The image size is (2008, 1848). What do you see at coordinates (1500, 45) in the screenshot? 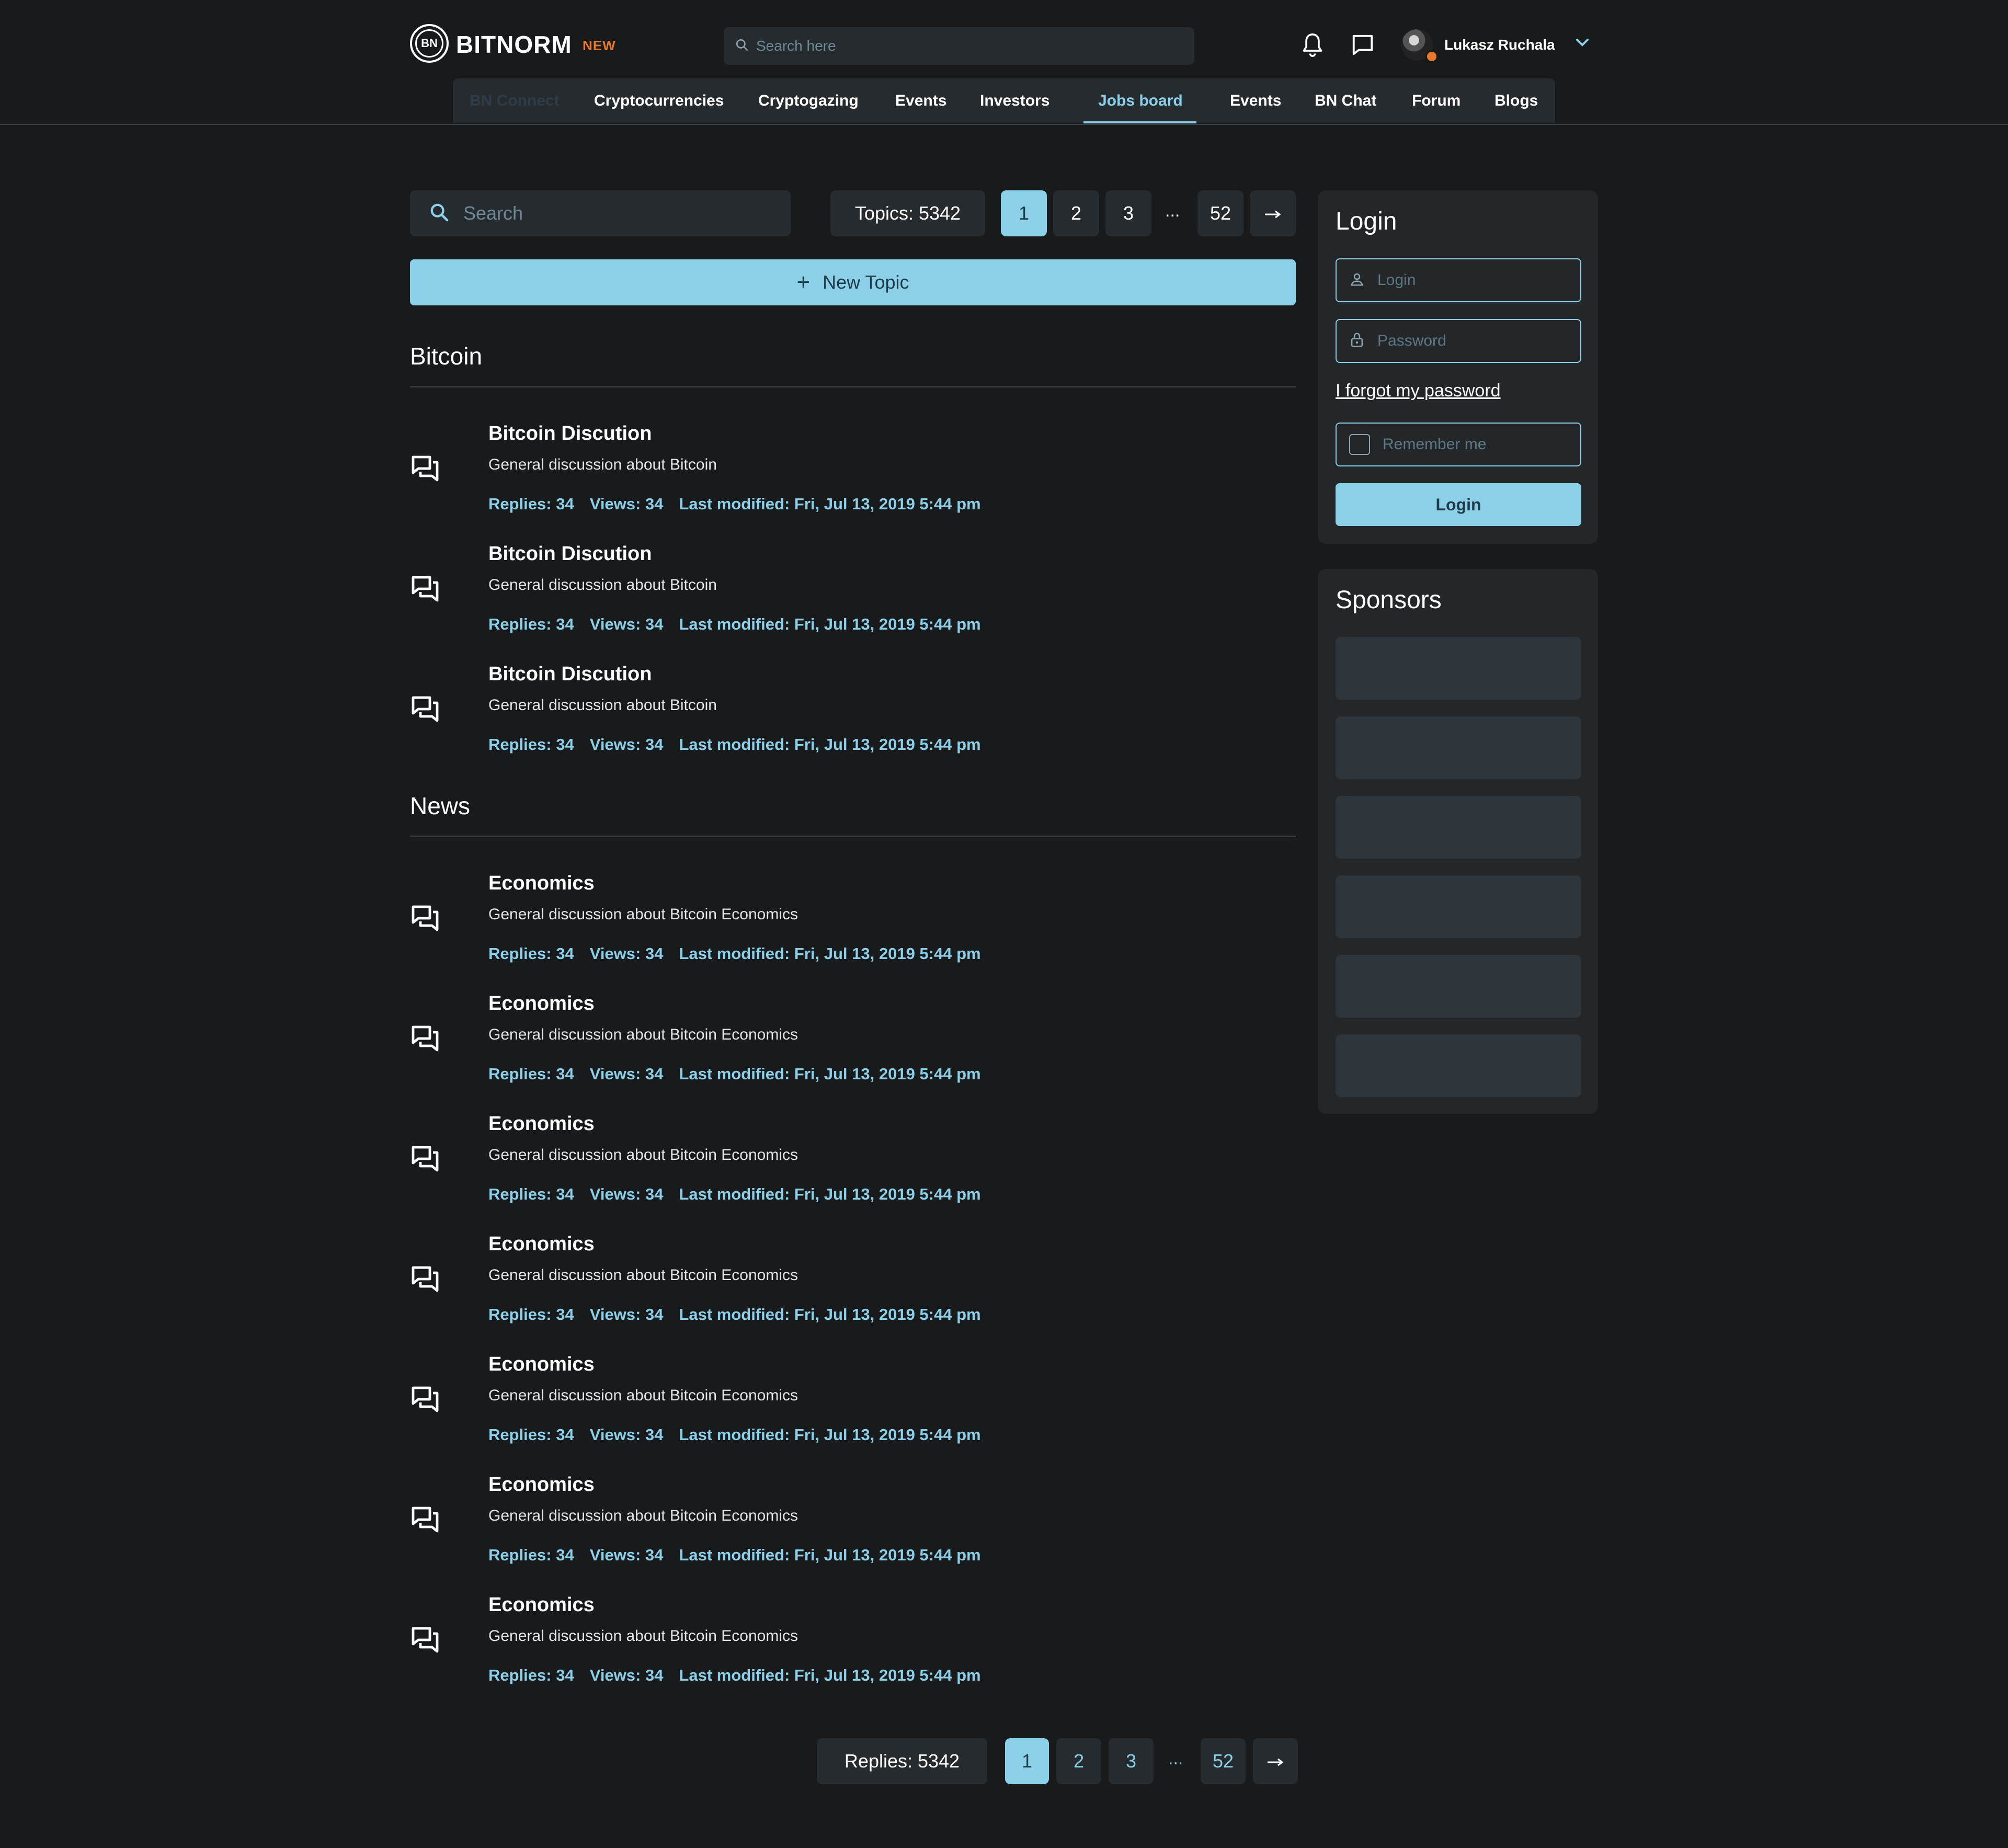
I see `user-name: Lukasz Ruchala` at bounding box center [1500, 45].